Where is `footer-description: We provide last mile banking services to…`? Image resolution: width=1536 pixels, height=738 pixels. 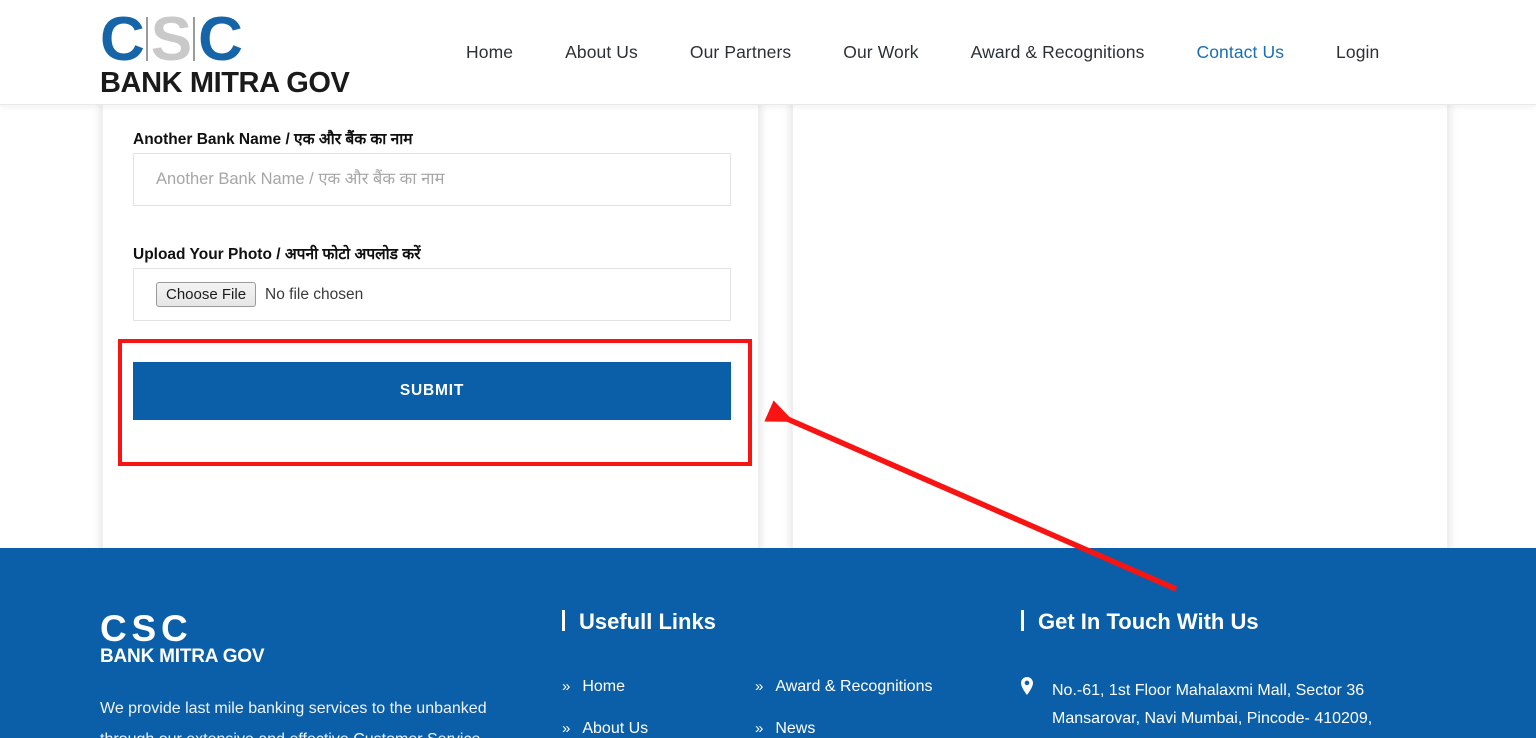
footer-description: We provide last mile banking services to… is located at coordinates (293, 719).